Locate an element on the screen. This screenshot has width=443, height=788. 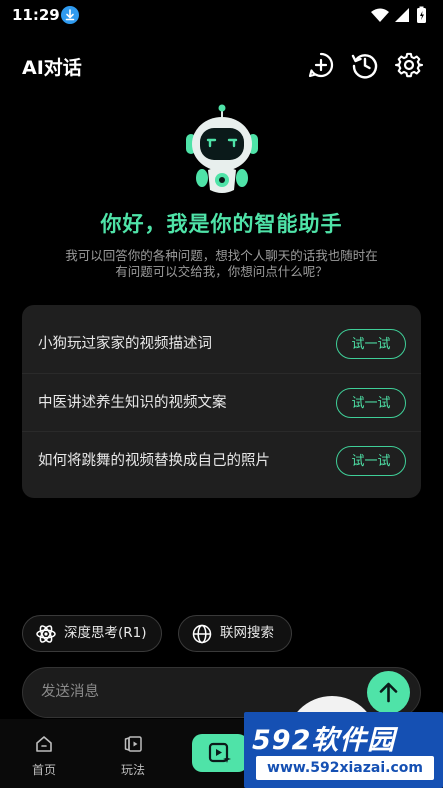
input-placeholder: 发送消息 is located at coordinates (70, 692).